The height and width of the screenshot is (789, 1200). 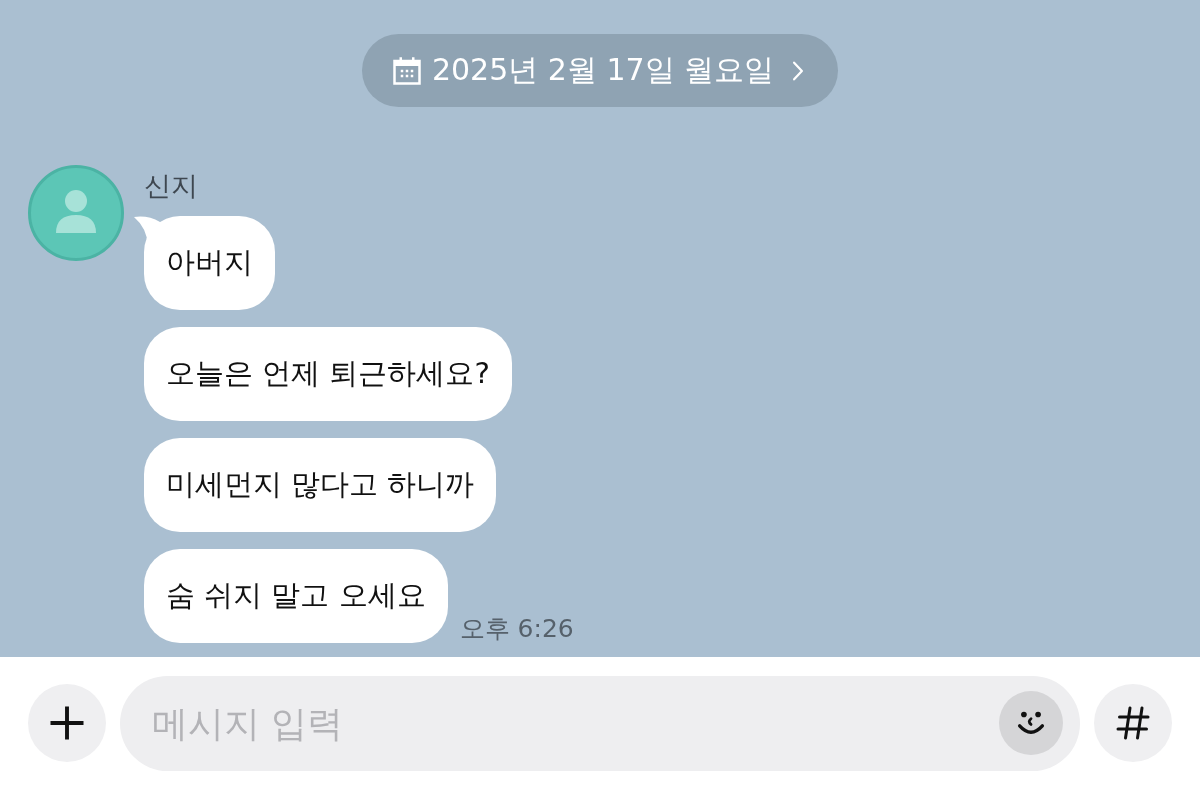 I want to click on chevron-right-icon, so click(x=798, y=70).